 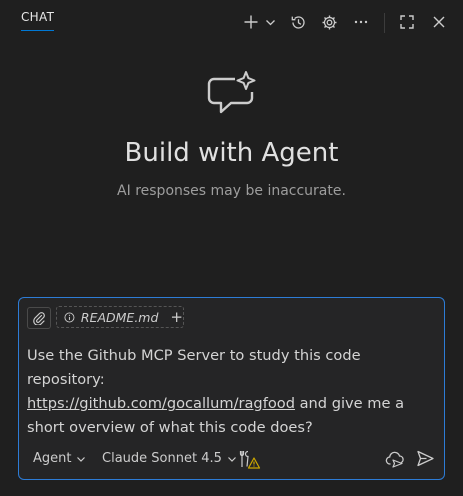 I want to click on close-icon, so click(x=439, y=22).